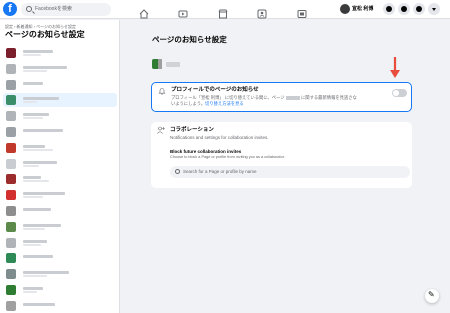 The width and height of the screenshot is (450, 313). What do you see at coordinates (45, 34) in the screenshot?
I see `sidebar-title: ページのお知らせ設定` at bounding box center [45, 34].